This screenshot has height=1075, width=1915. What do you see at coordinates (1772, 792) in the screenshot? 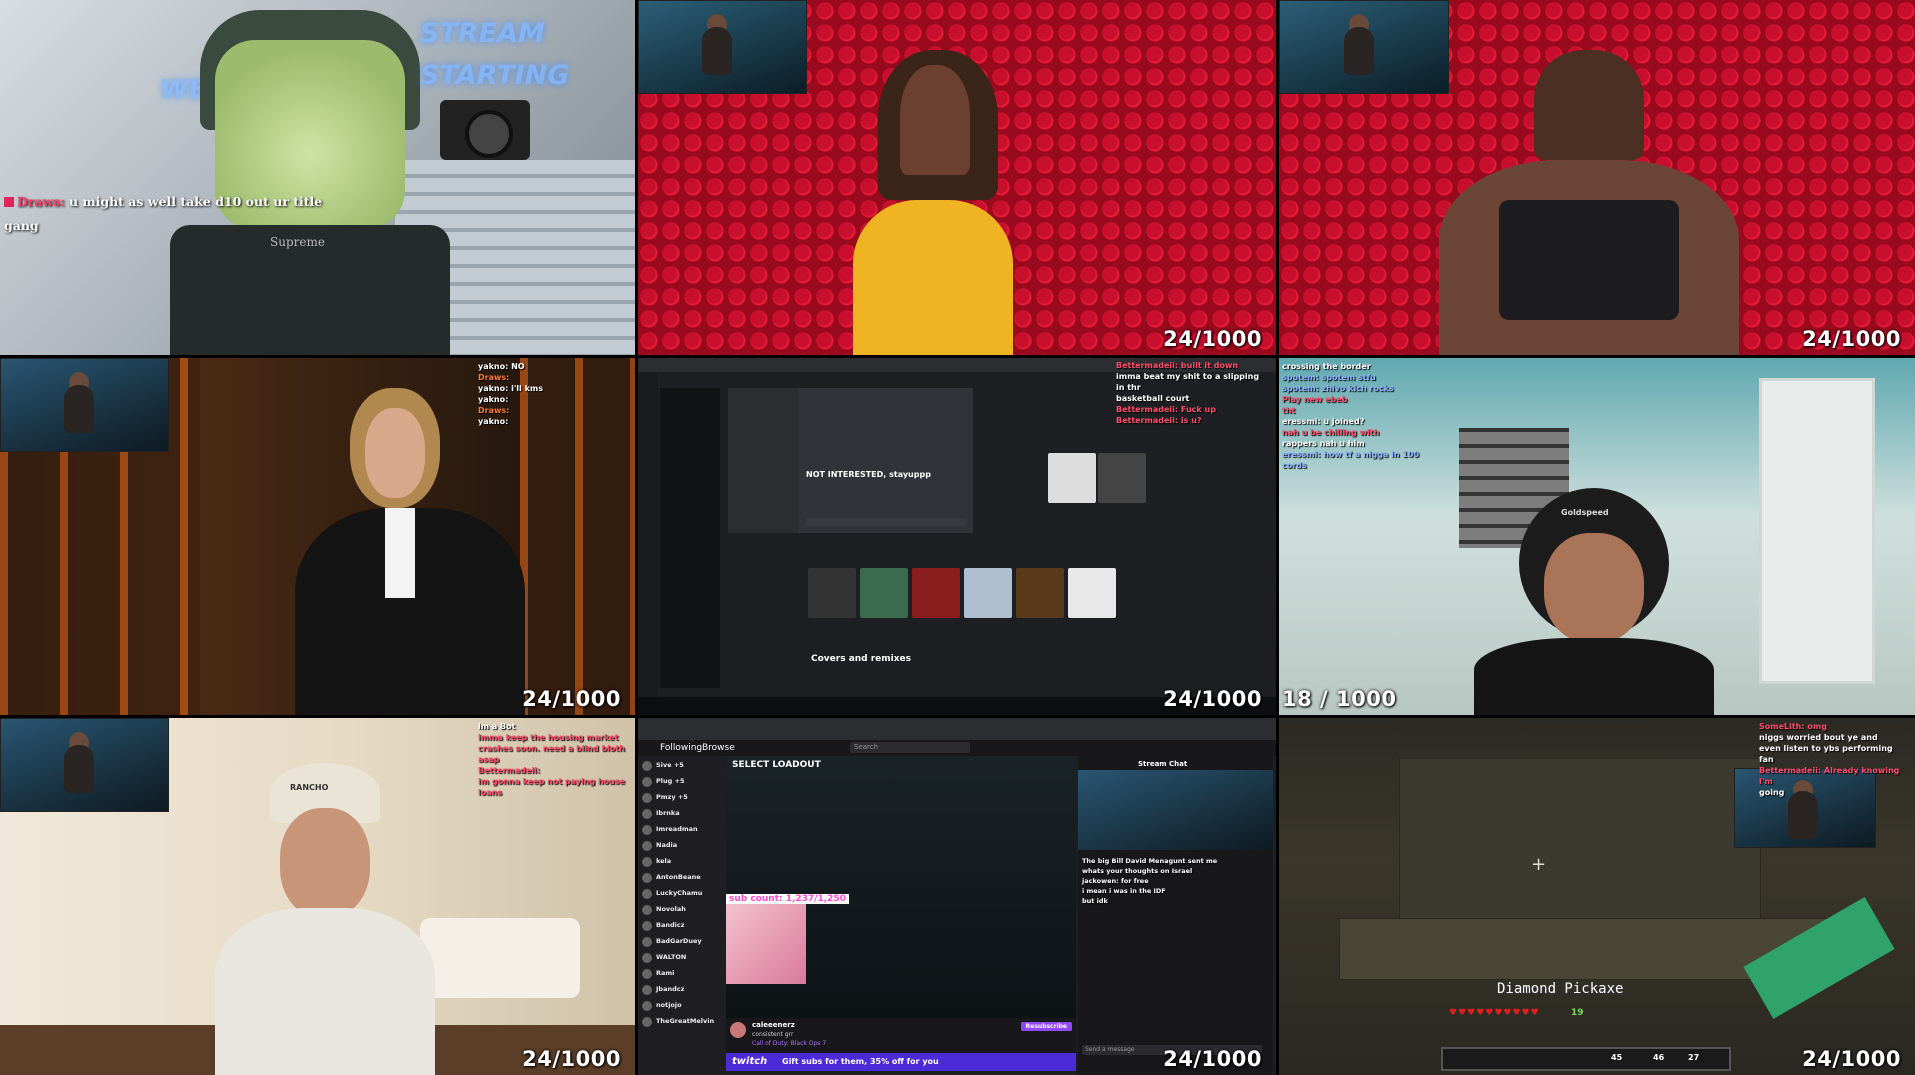
I see `chat-line: going` at bounding box center [1772, 792].